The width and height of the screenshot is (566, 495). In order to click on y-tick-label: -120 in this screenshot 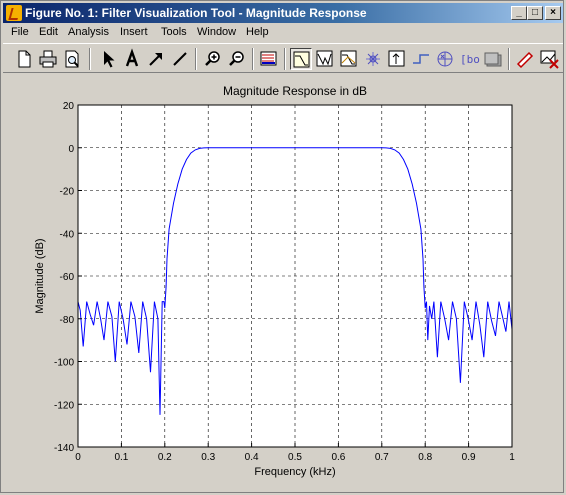, I will do `click(64, 405)`.